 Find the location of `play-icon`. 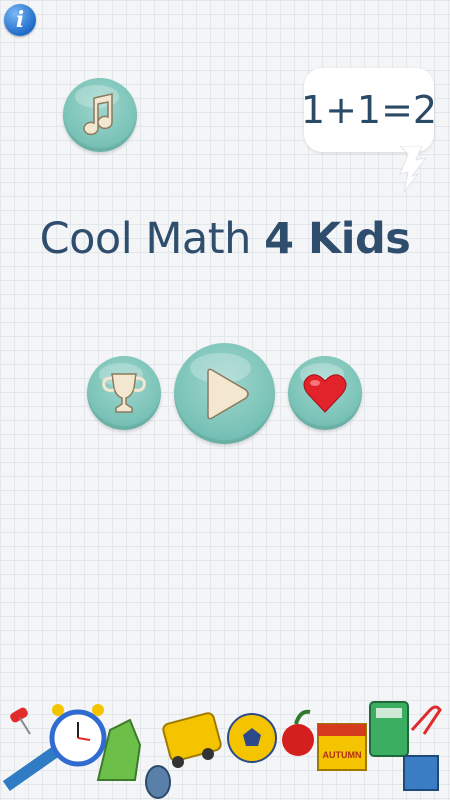

play-icon is located at coordinates (227, 393).